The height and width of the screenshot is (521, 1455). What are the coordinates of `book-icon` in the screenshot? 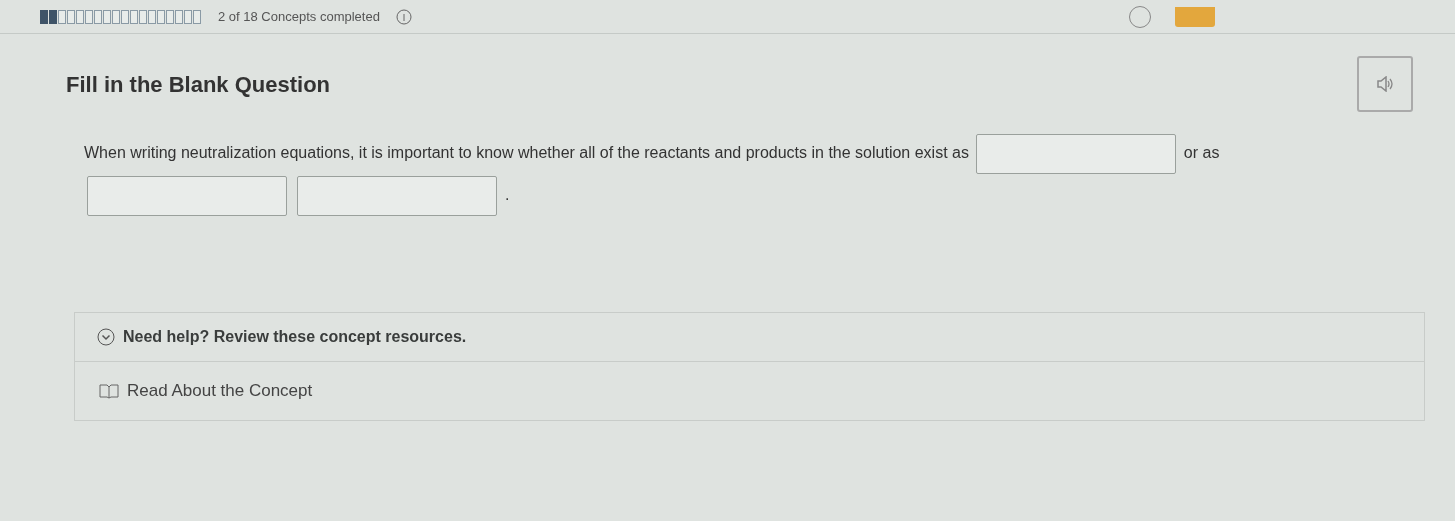 It's located at (109, 390).